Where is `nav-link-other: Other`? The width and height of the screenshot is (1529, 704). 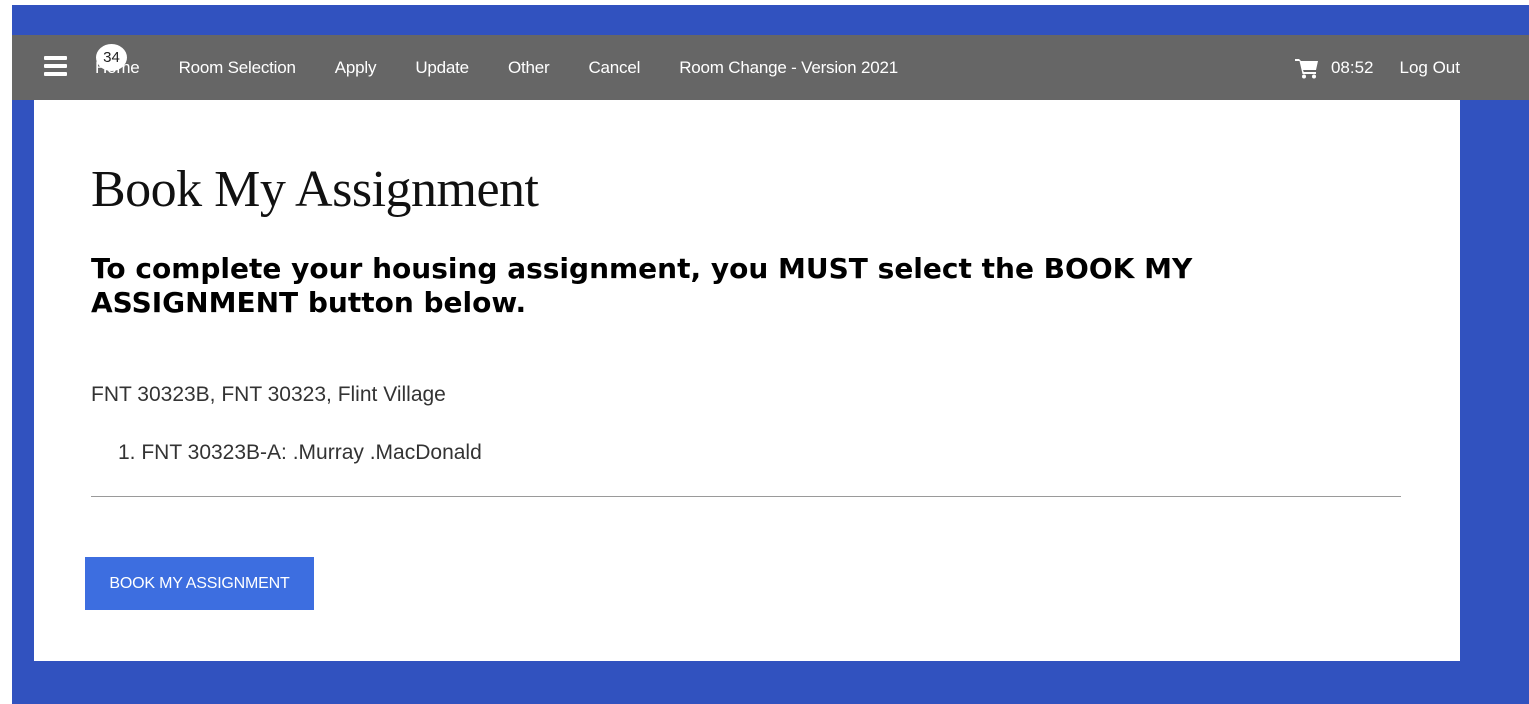
nav-link-other: Other is located at coordinates (529, 68).